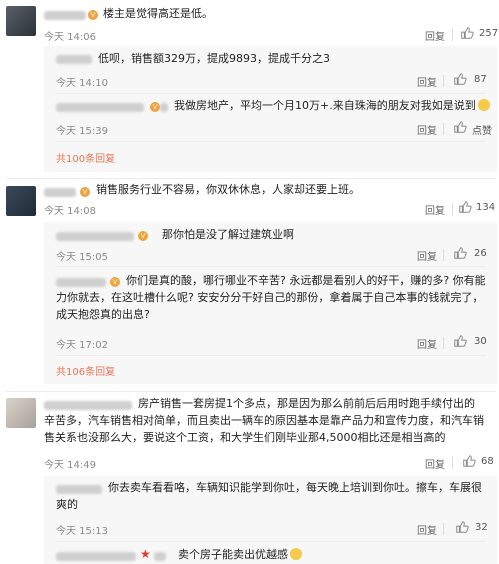  I want to click on like-count: 68, so click(487, 461).